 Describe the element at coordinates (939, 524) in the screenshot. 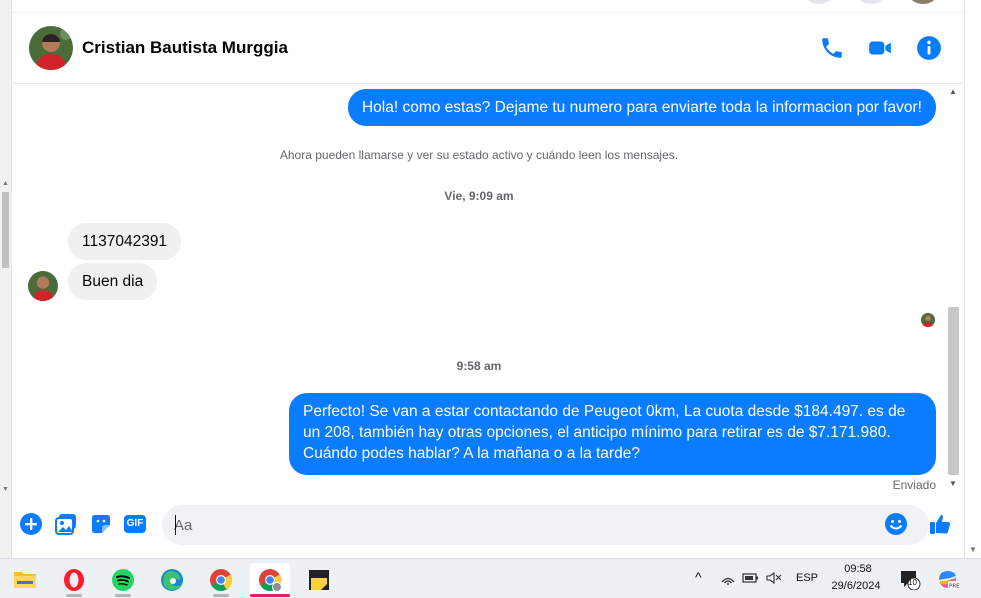

I see `thumbs-up-icon` at that location.